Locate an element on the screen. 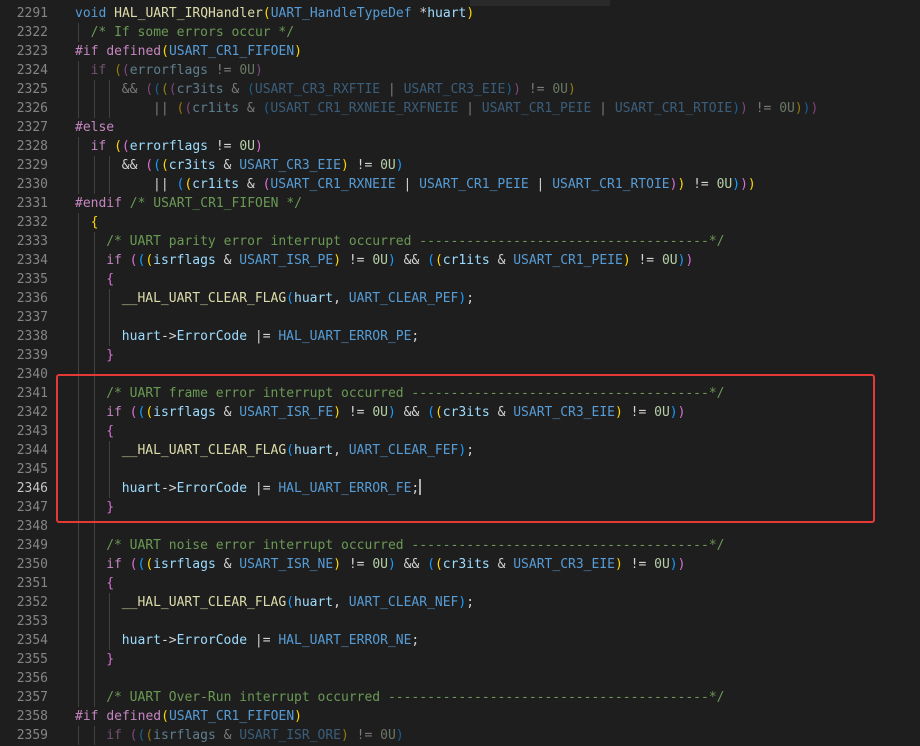 This screenshot has width=920, height=746. code-token: 0U is located at coordinates (380, 260).